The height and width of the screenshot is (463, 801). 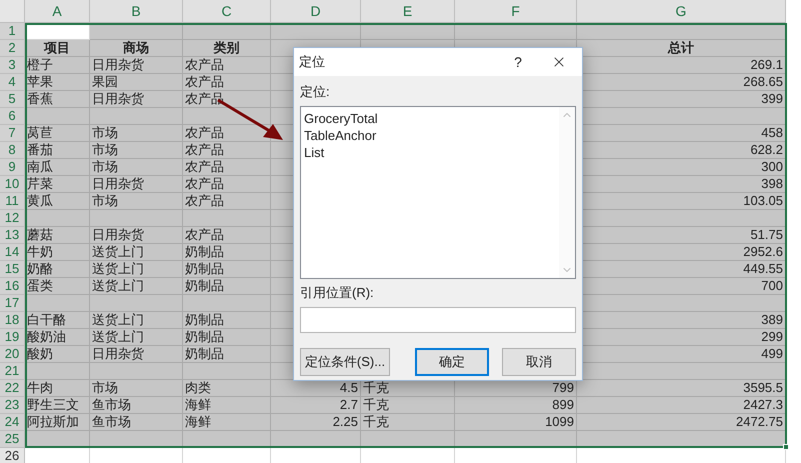 I want to click on column-header: F, so click(x=516, y=11).